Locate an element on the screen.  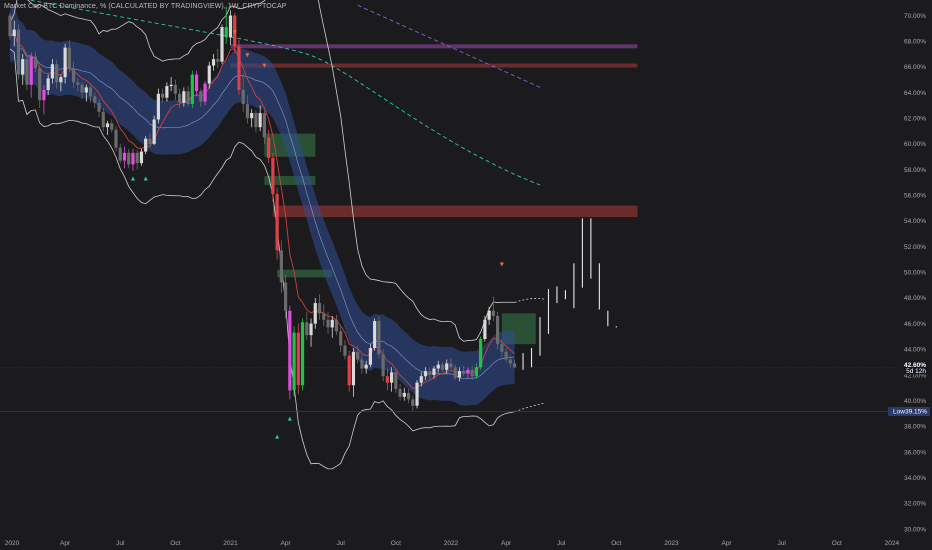
y-tick-label: 50.00% is located at coordinates (915, 273).